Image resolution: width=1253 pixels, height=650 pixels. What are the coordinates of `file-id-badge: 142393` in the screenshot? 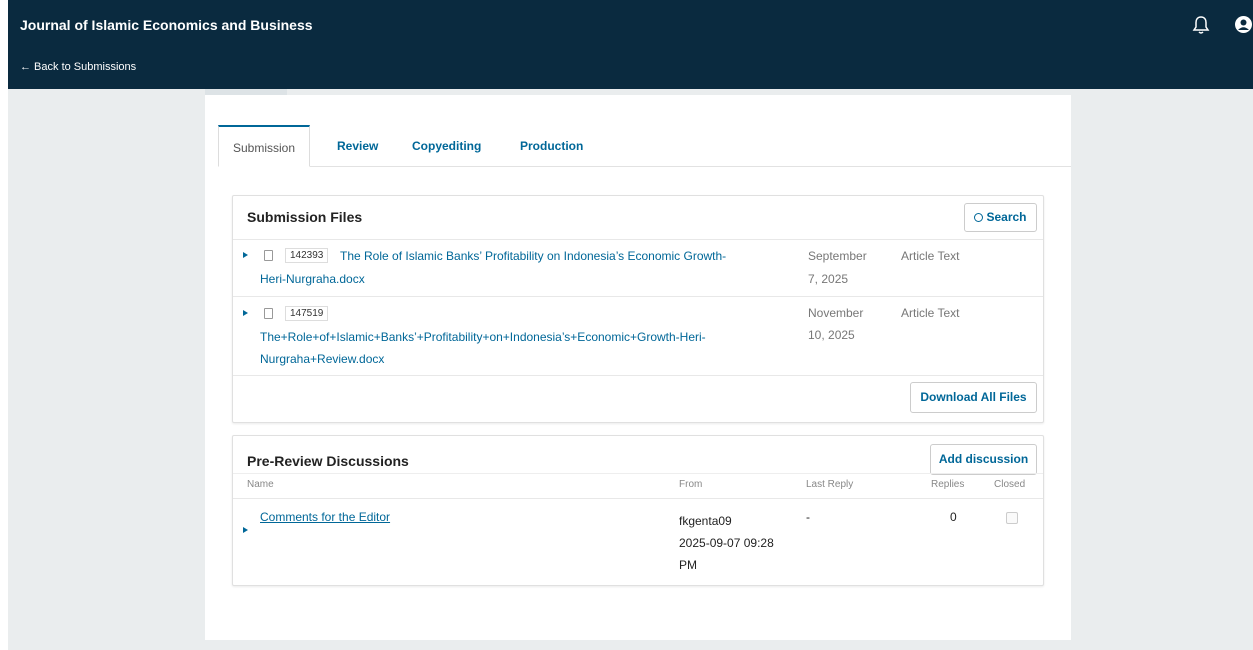 It's located at (307, 255).